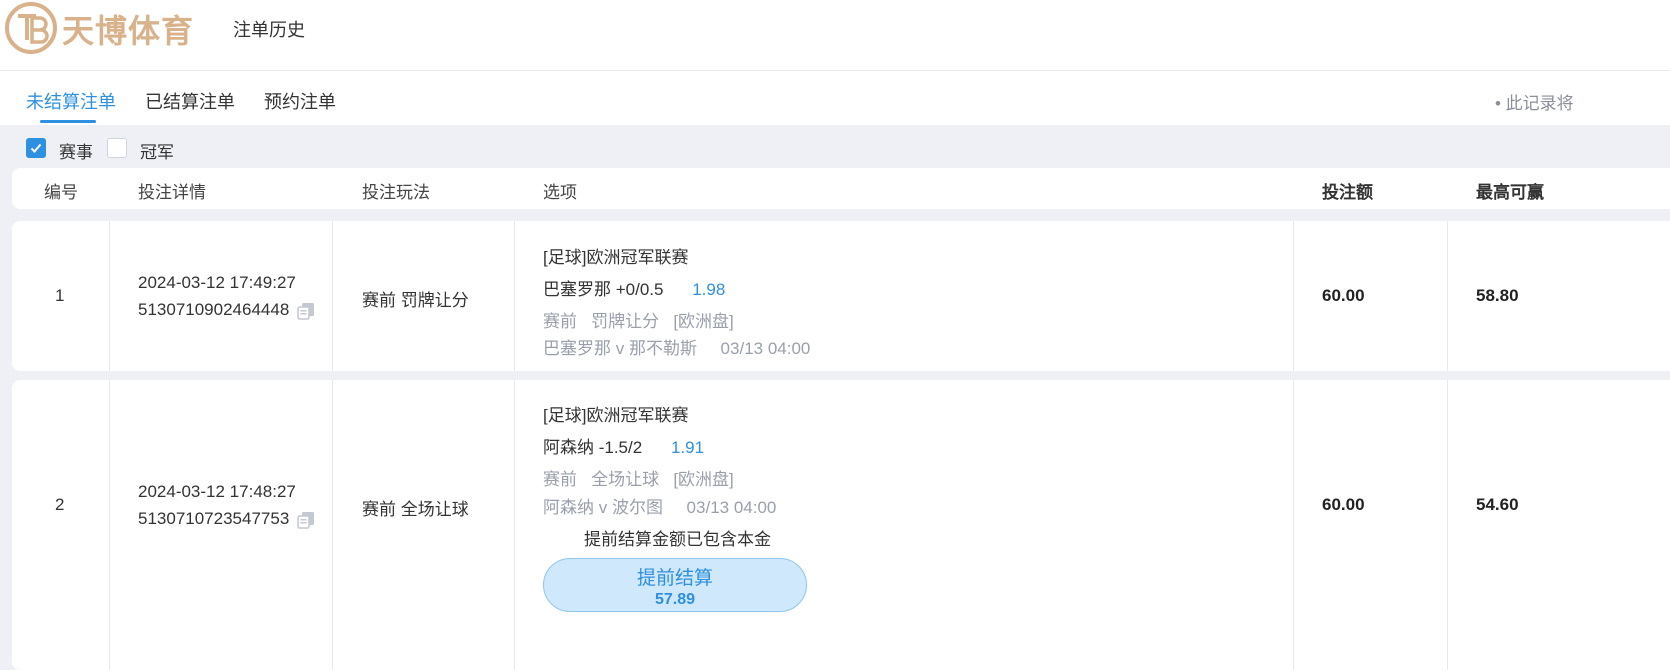 Image resolution: width=1670 pixels, height=670 pixels. What do you see at coordinates (603, 289) in the screenshot?
I see `selection-text: 巴塞罗那 +0/0.5` at bounding box center [603, 289].